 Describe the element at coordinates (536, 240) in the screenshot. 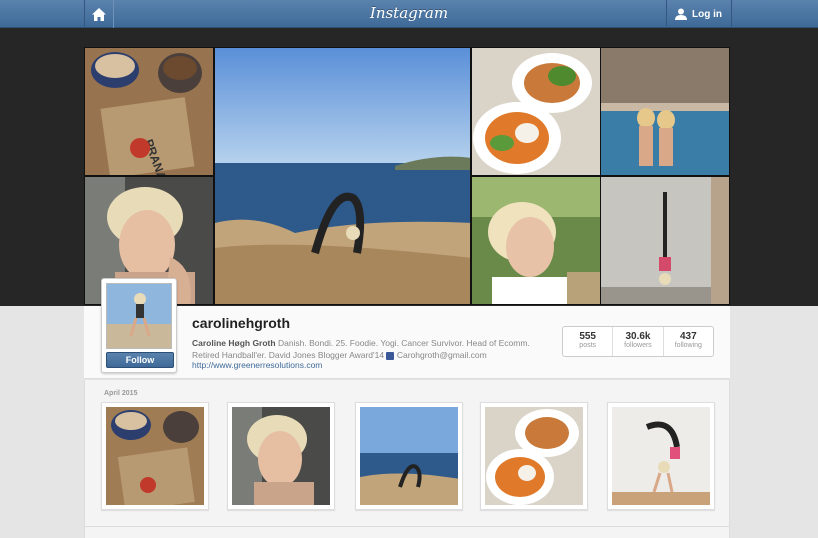

I see `header-photo-portrait` at that location.